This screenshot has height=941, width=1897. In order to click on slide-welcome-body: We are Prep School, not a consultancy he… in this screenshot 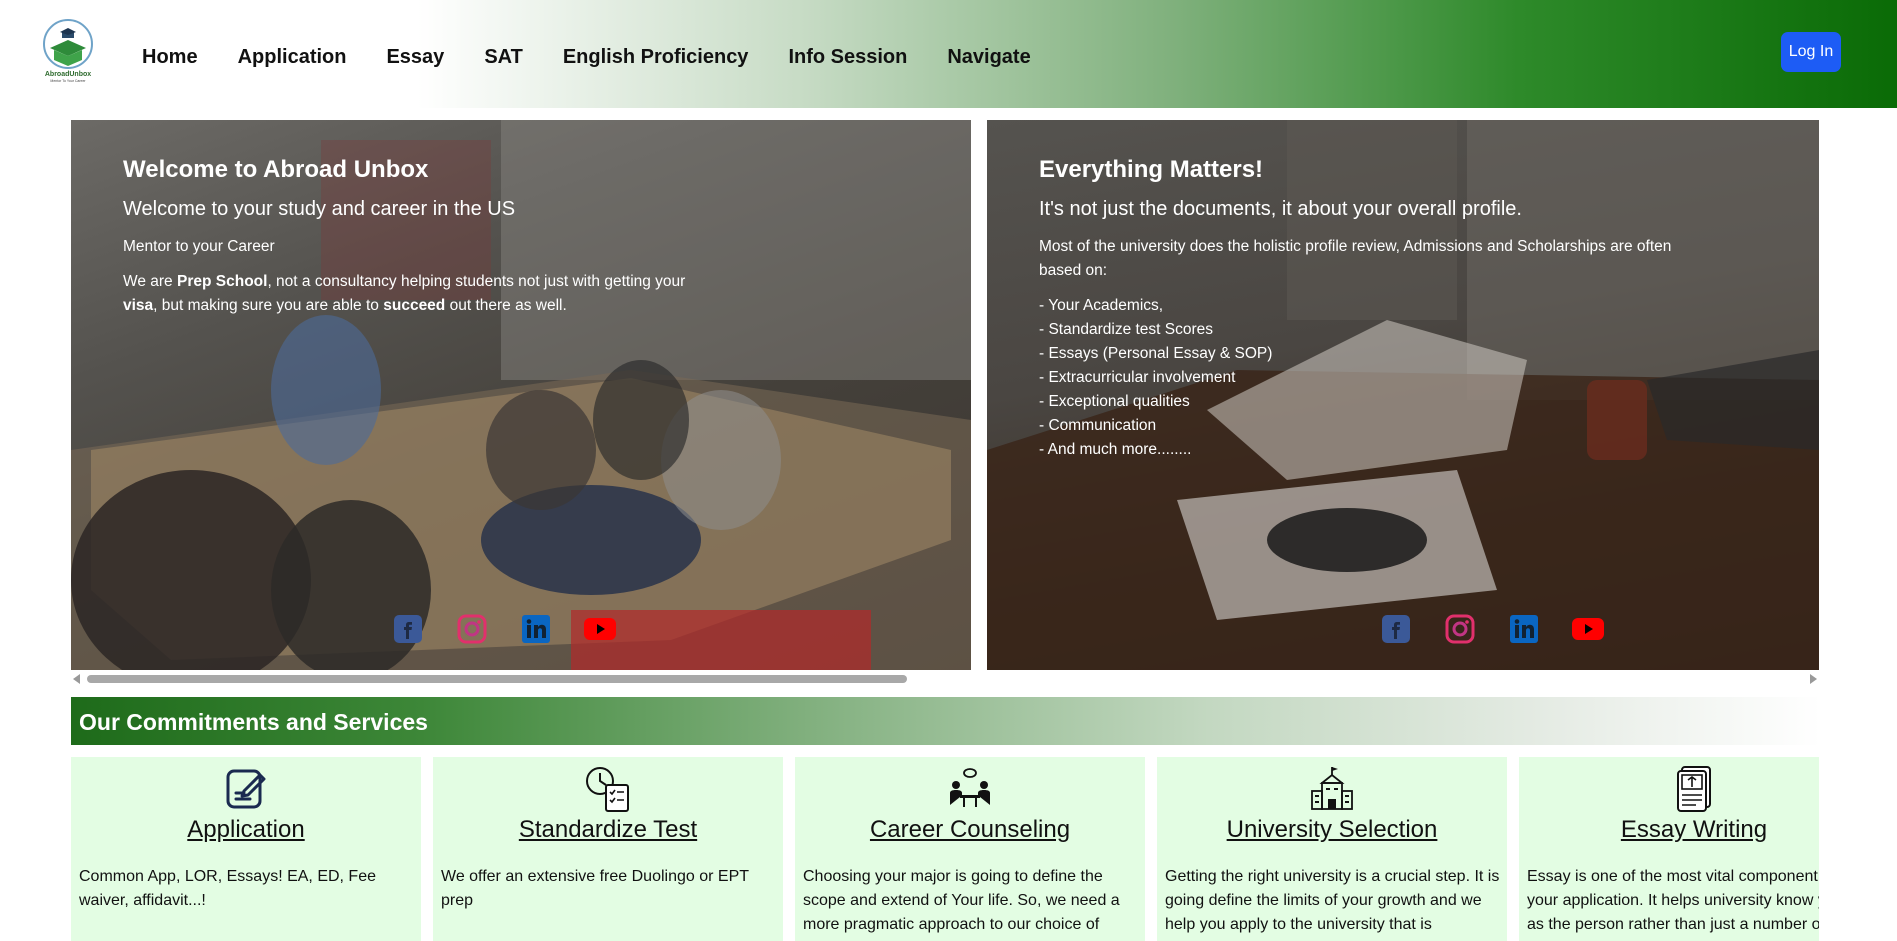, I will do `click(423, 294)`.